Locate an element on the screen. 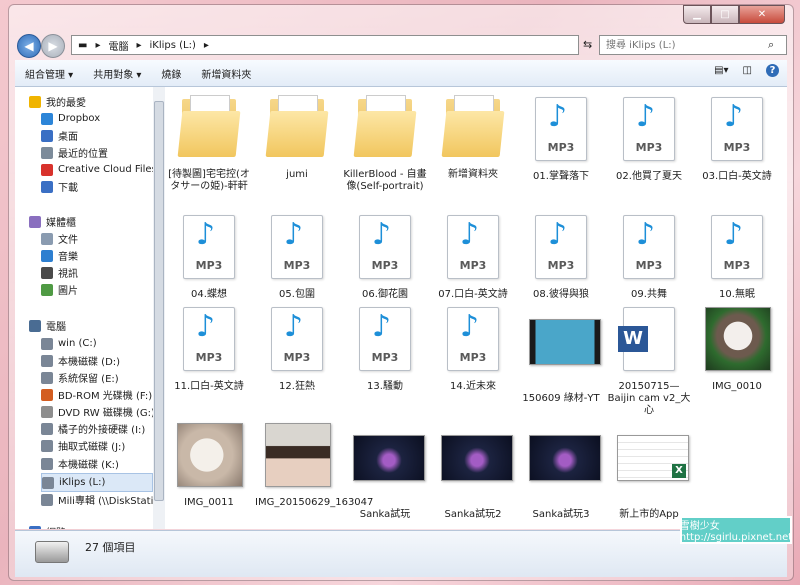 The height and width of the screenshot is (585, 800). sidebar-item: iKlips (L:) is located at coordinates (97, 482).